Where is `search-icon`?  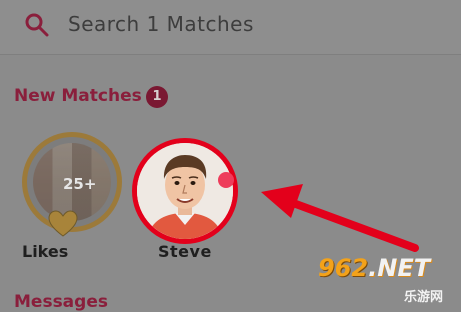 search-icon is located at coordinates (37, 25).